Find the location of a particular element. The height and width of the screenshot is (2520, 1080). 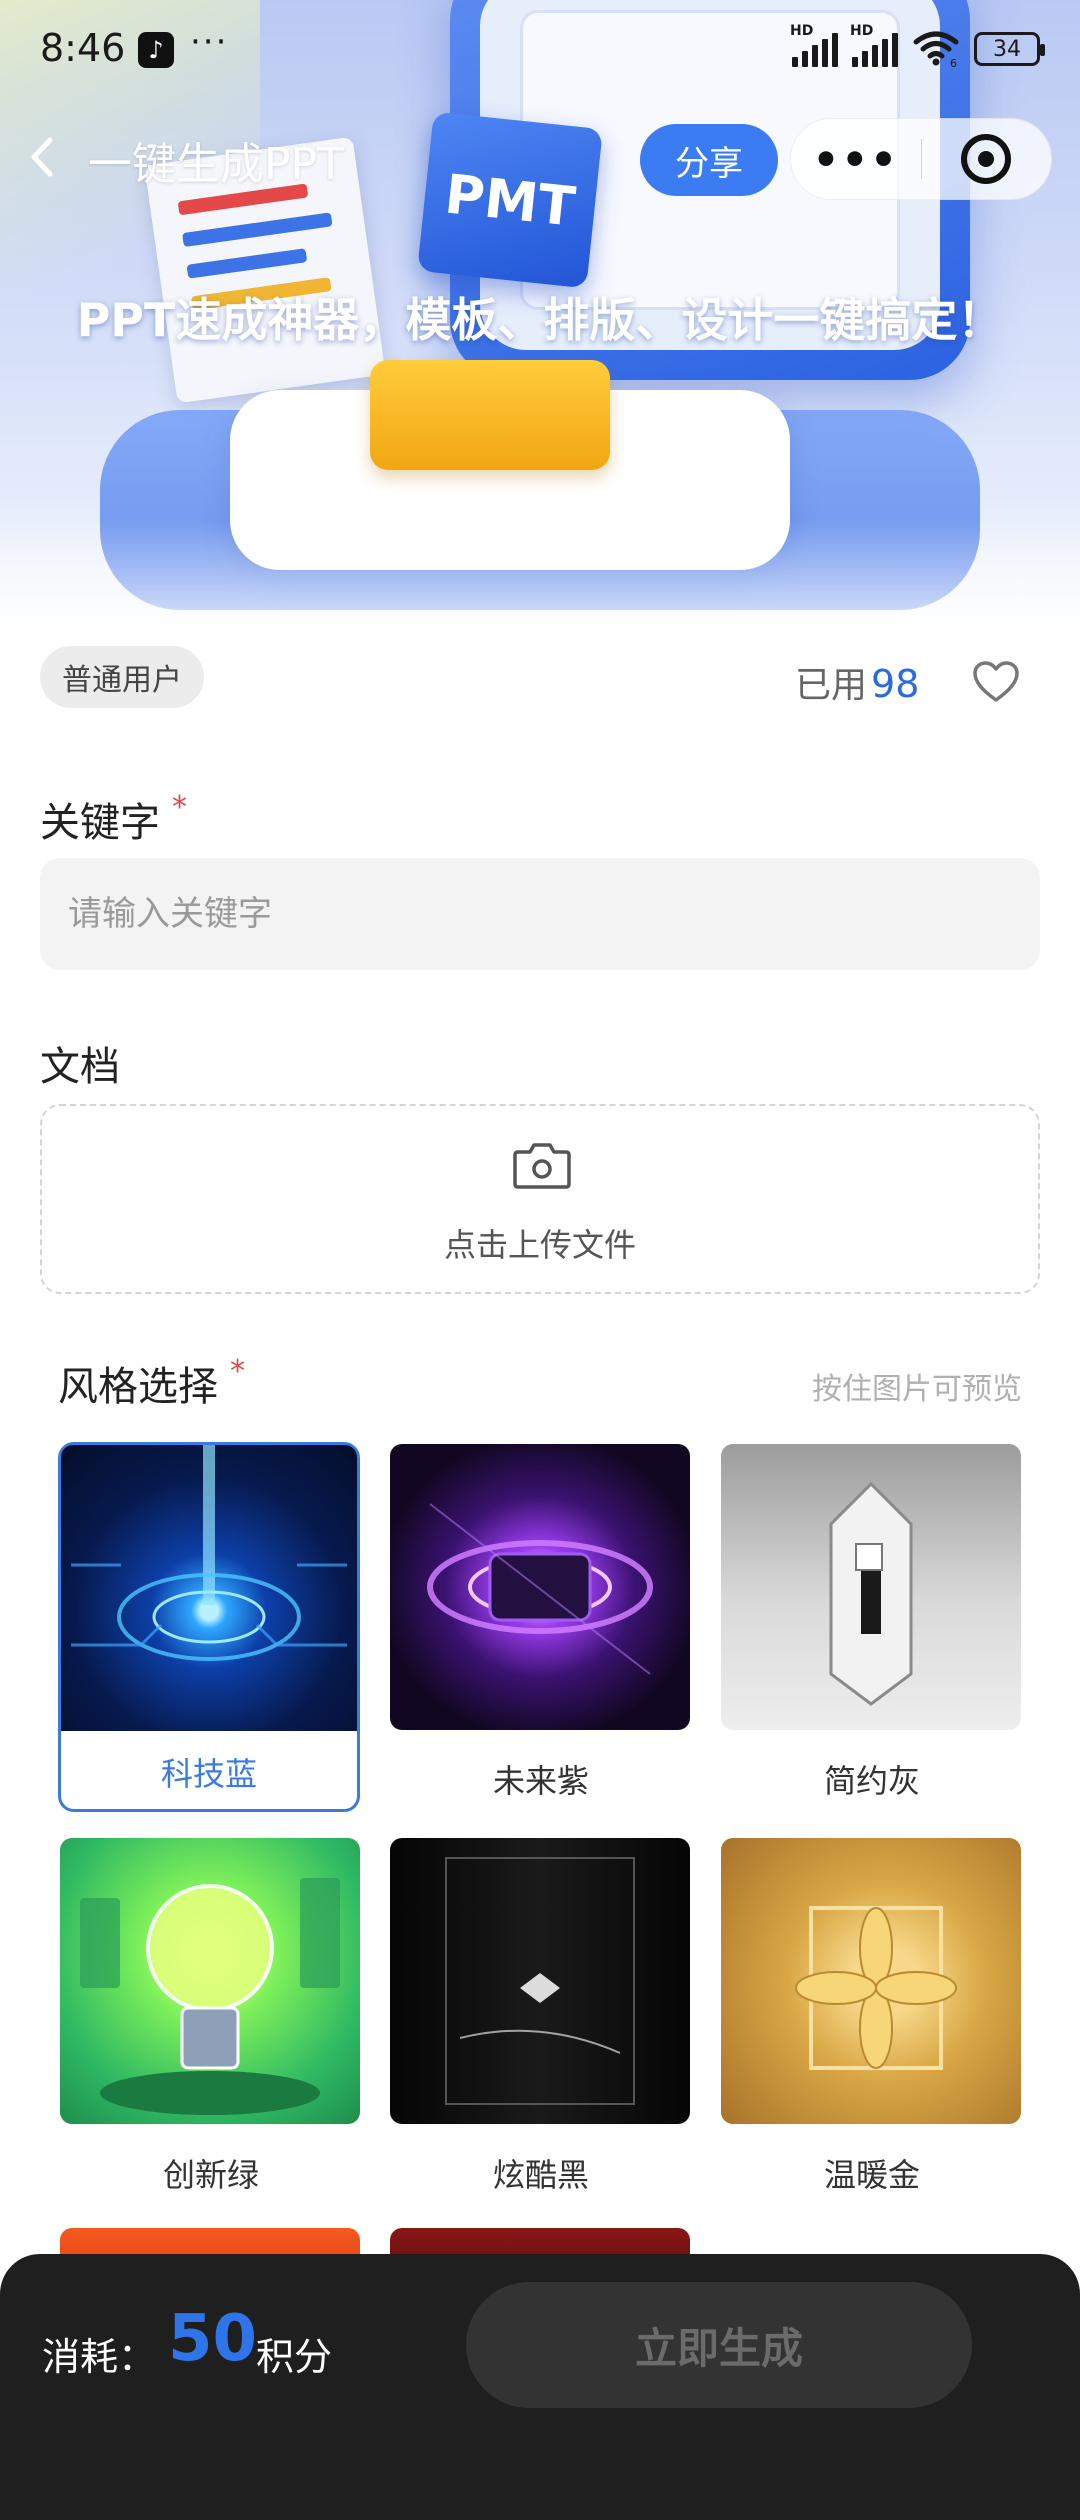

style-name: 温暖金 is located at coordinates (871, 2175).